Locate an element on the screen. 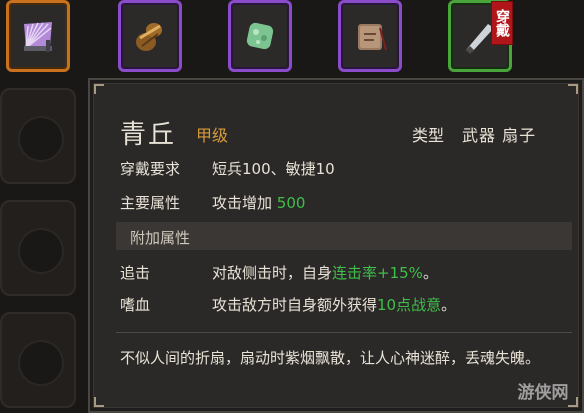 Image resolution: width=584 pixels, height=413 pixels. fan-icon is located at coordinates (38, 36).